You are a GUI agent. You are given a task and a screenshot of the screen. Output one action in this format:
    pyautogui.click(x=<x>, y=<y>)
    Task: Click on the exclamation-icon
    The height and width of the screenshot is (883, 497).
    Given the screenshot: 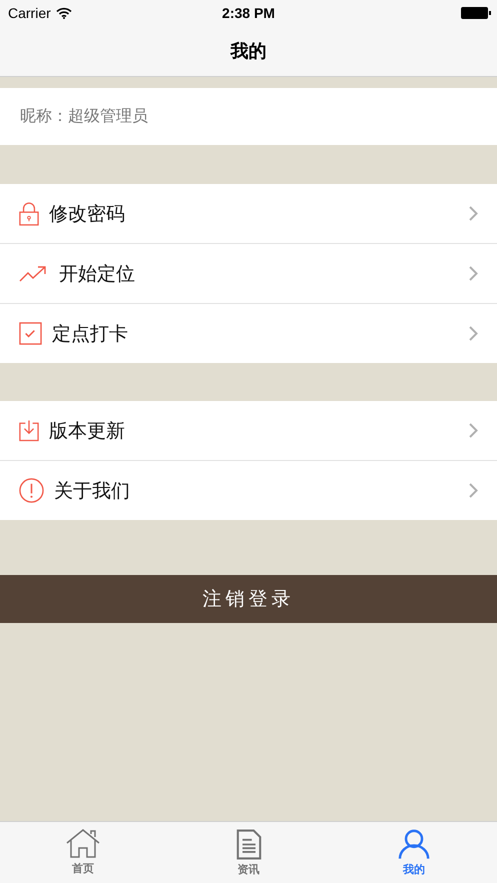 What is the action you would take?
    pyautogui.click(x=31, y=490)
    